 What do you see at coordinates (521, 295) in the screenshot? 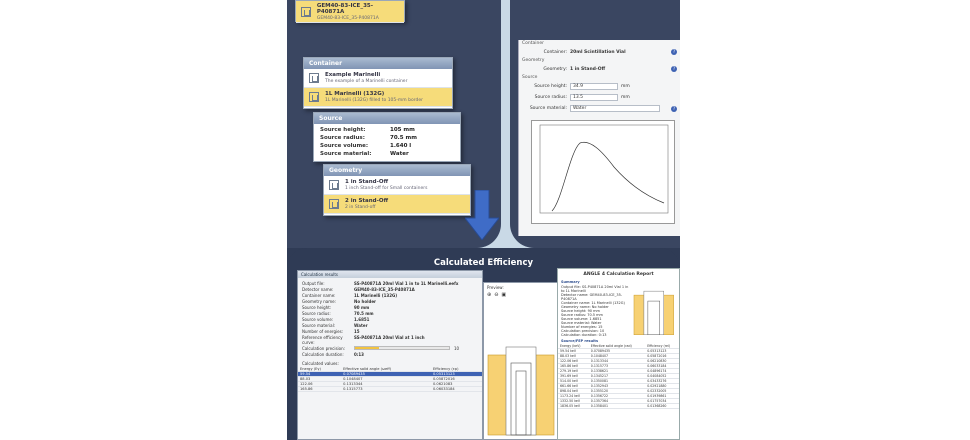
I see `preview-toolbar: ⊕ ⊖ ▣` at bounding box center [521, 295].